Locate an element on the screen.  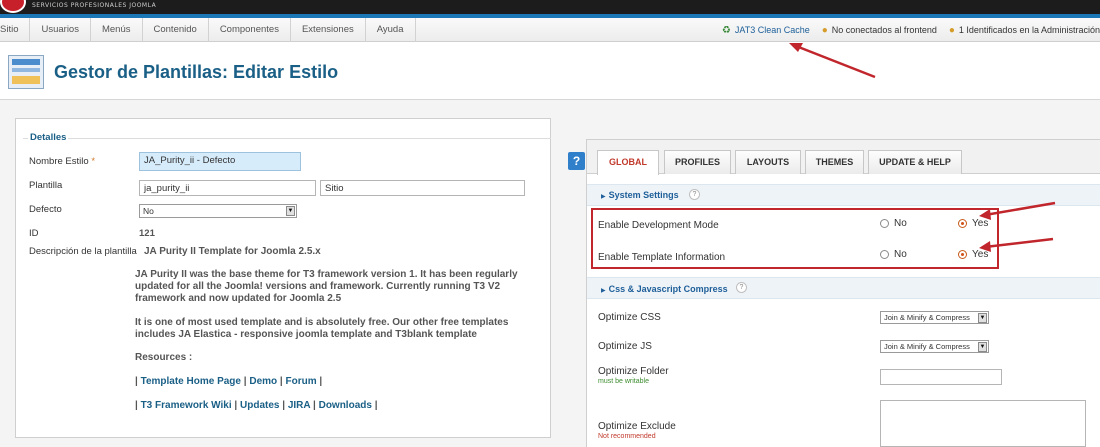
clean-cache-label: JAT3 Clean Cache is located at coordinates (772, 30).